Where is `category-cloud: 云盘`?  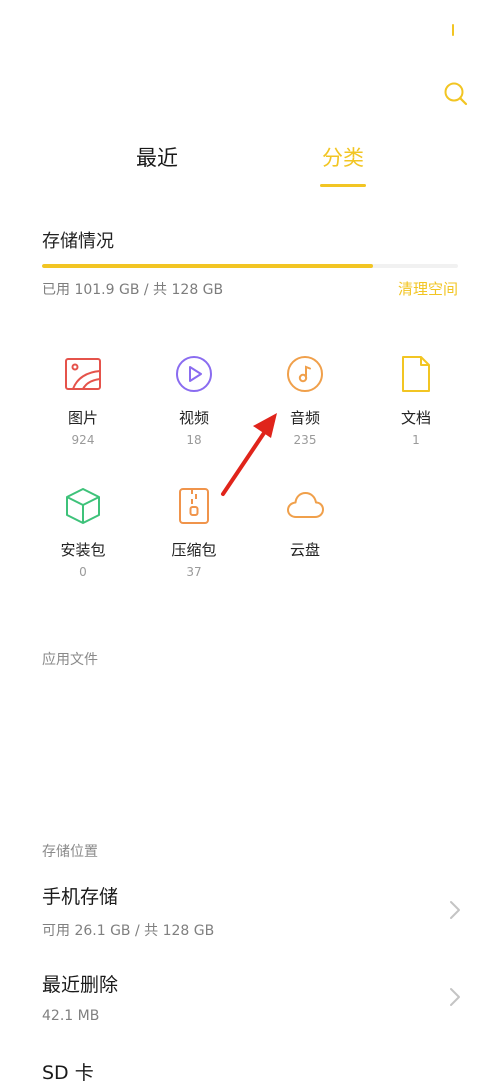 category-cloud: 云盘 is located at coordinates (305, 523).